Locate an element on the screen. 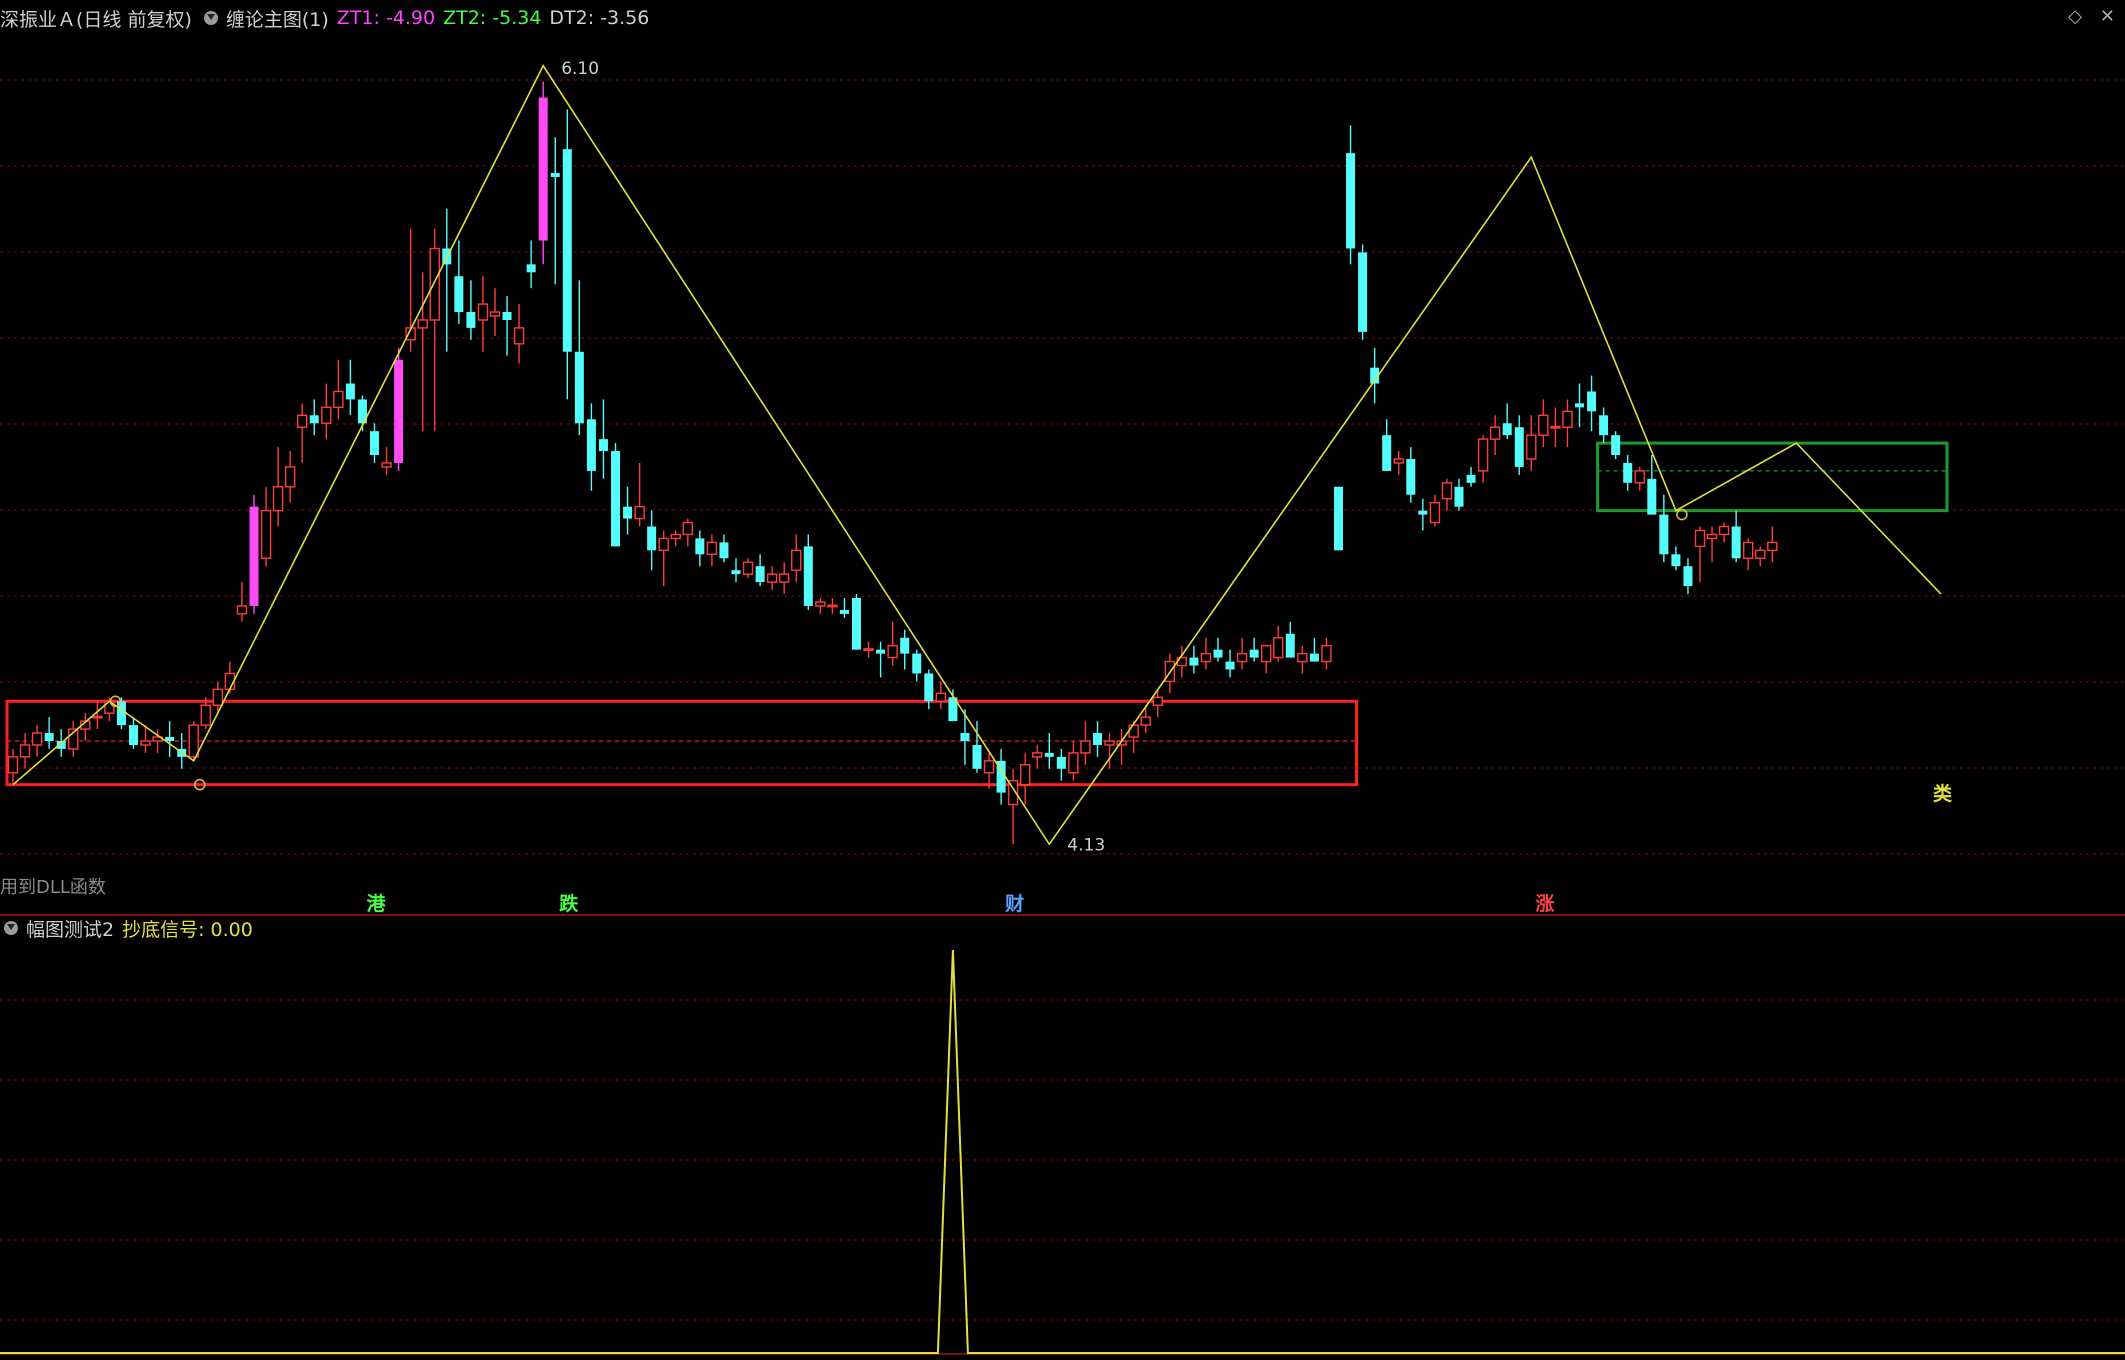  indicator-name: 缠论主图(1) is located at coordinates (277, 18).